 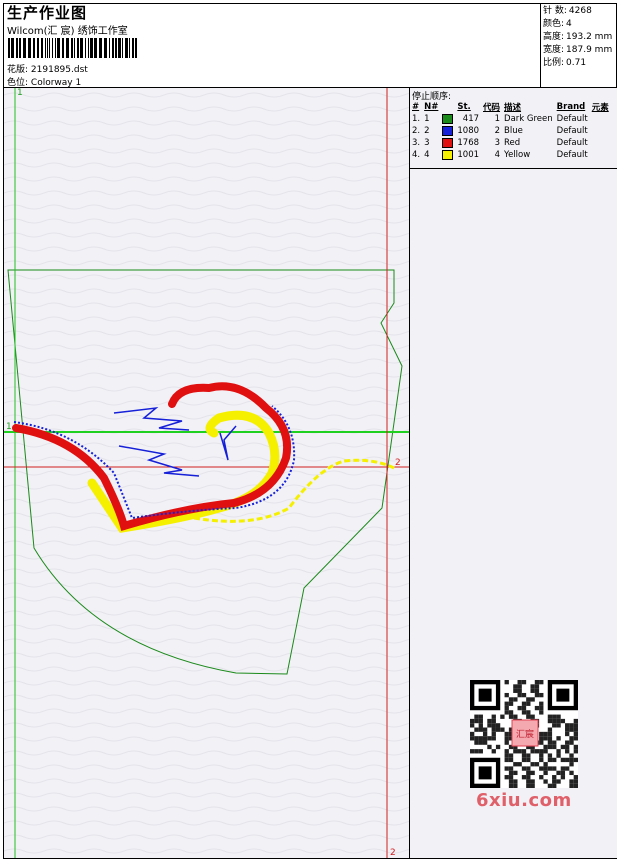 I want to click on row-code: 1, so click(x=497, y=119).